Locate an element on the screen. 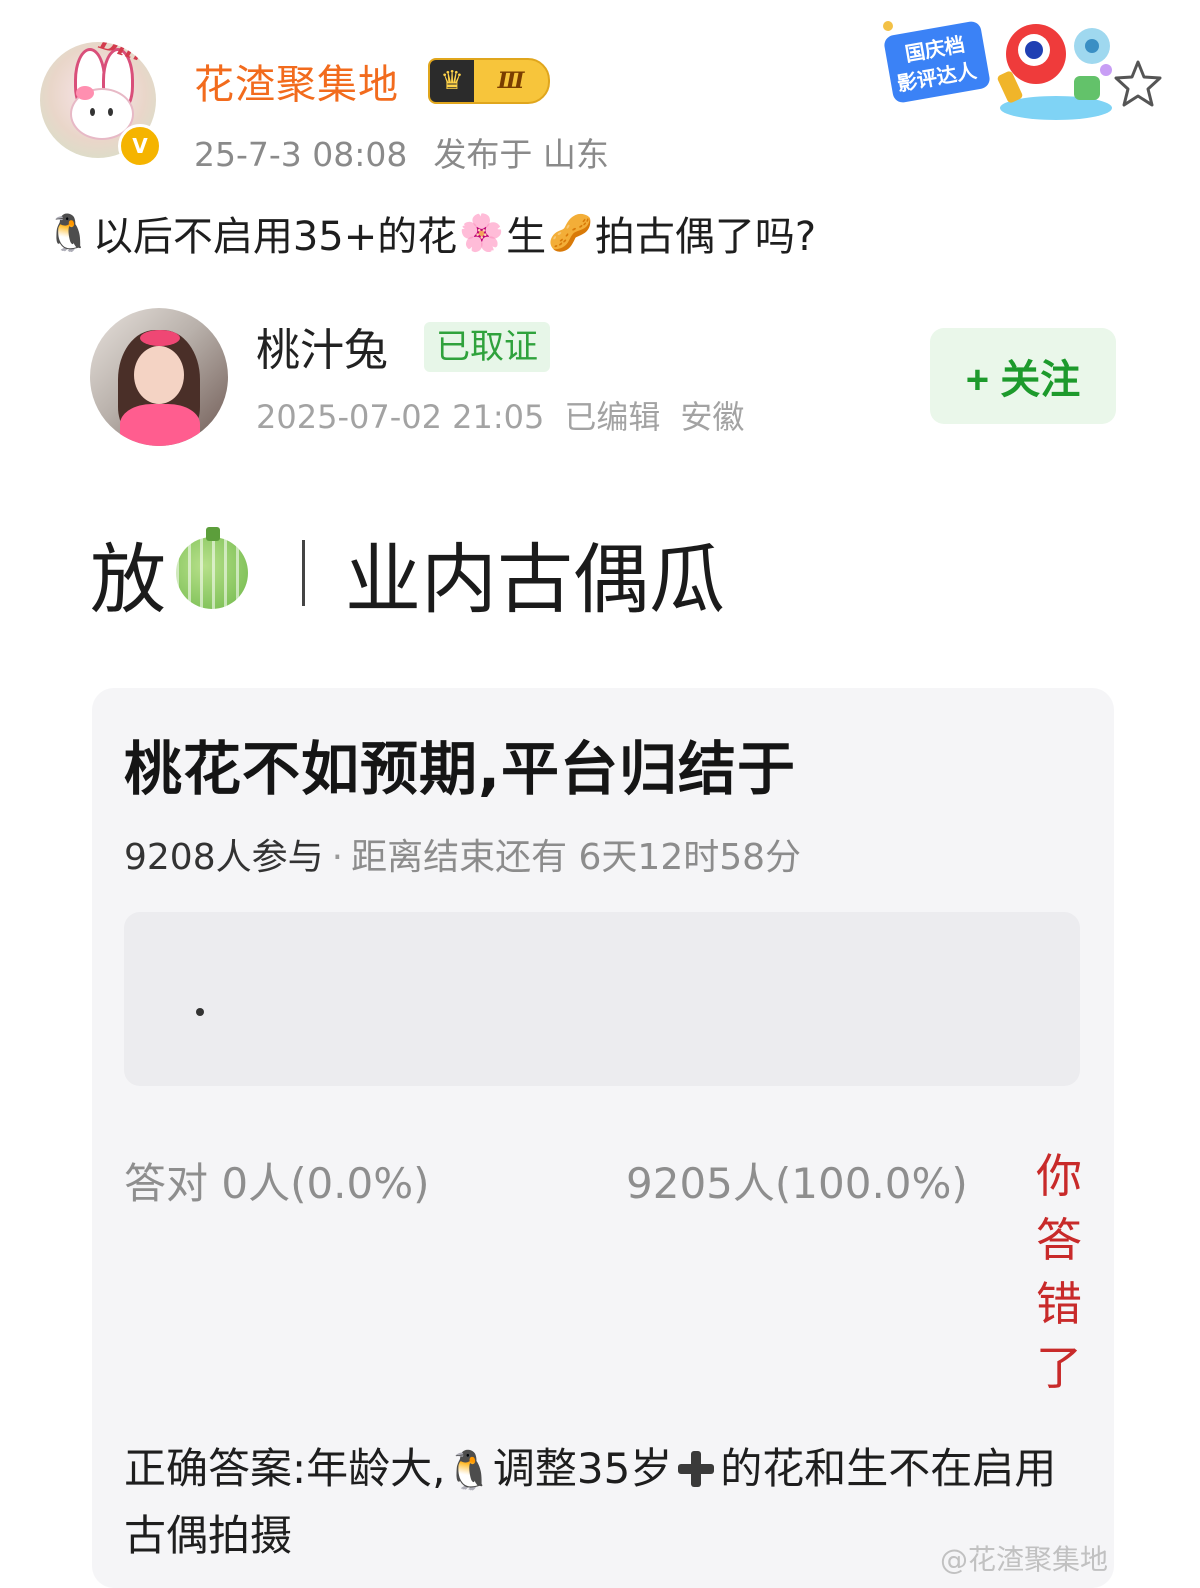  wrong-char: 答 is located at coordinates (1059, 1240).